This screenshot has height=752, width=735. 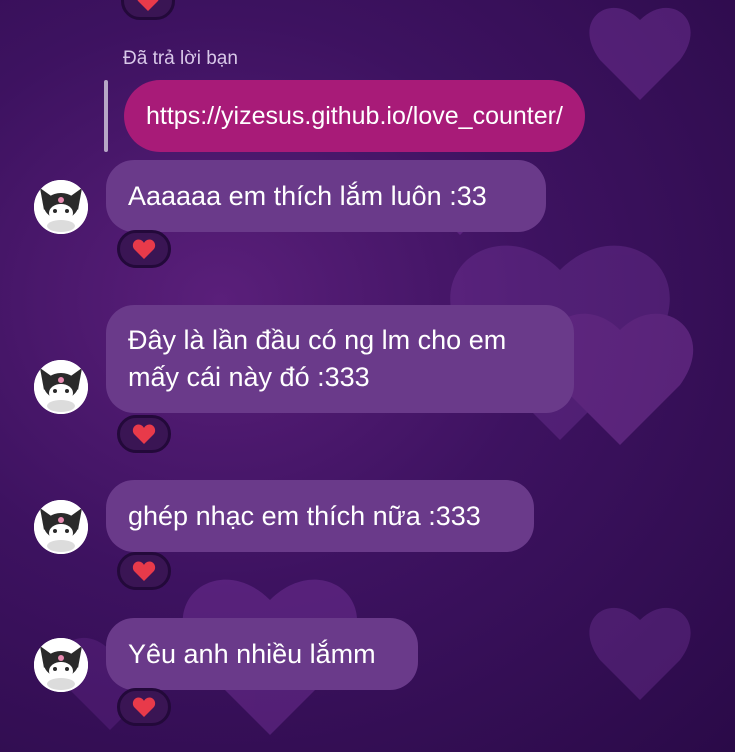 What do you see at coordinates (304, 515) in the screenshot?
I see `message-text: ghép nhạc em thích nữa :333` at bounding box center [304, 515].